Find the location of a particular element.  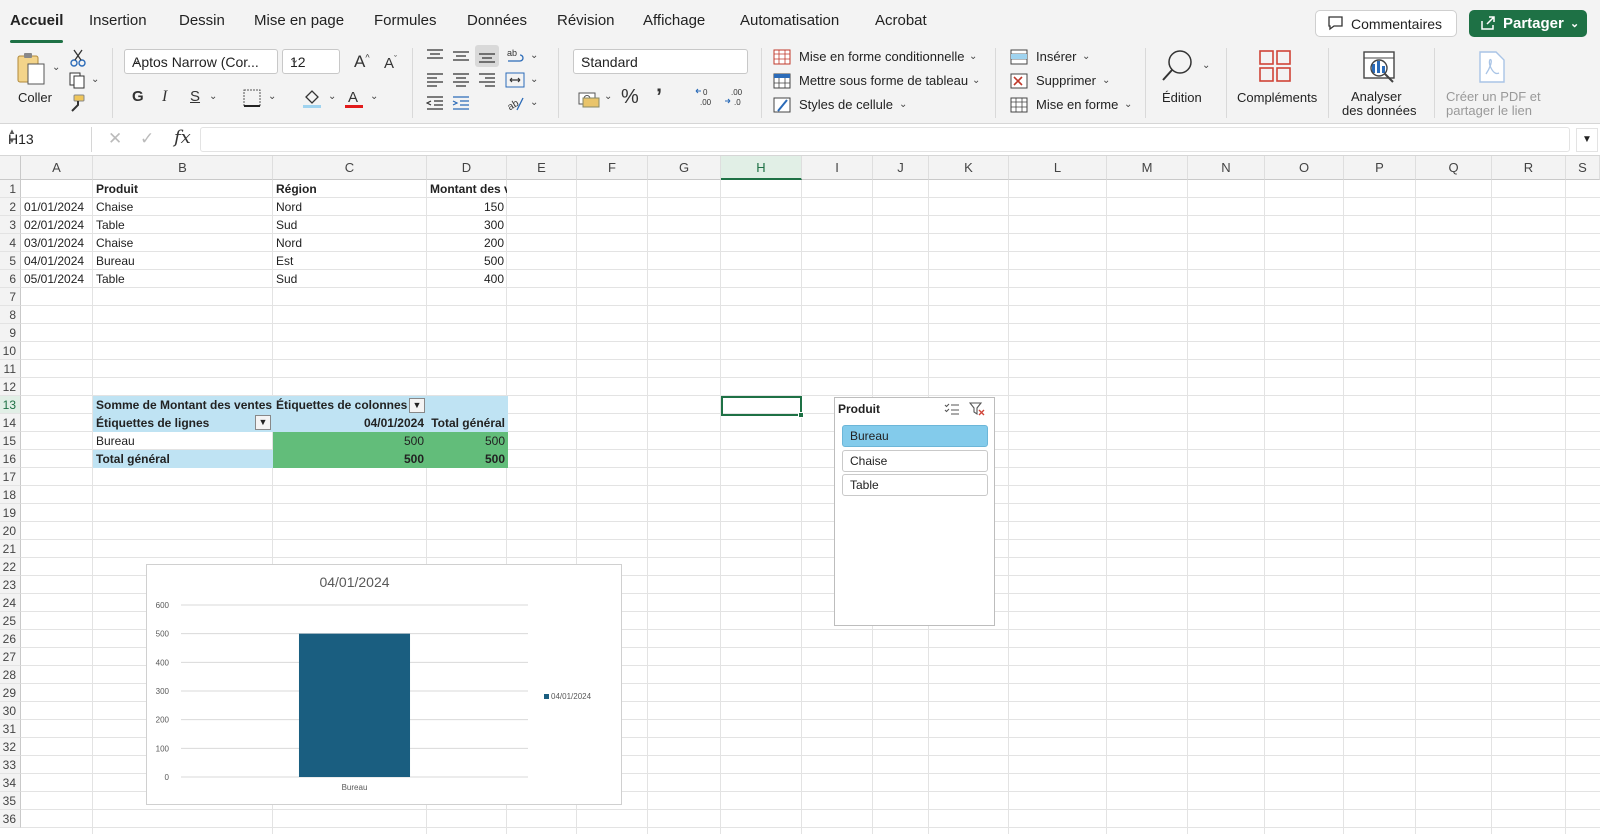

cell-styles-button: Styles de cellule ⌄ is located at coordinates (878, 106).